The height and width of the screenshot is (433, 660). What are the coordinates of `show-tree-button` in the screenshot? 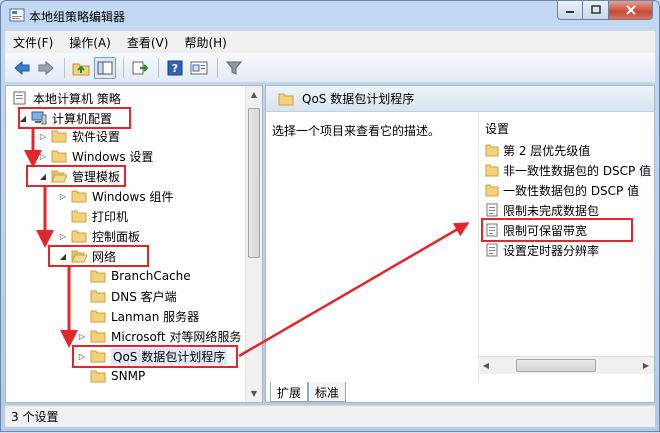 It's located at (105, 67).